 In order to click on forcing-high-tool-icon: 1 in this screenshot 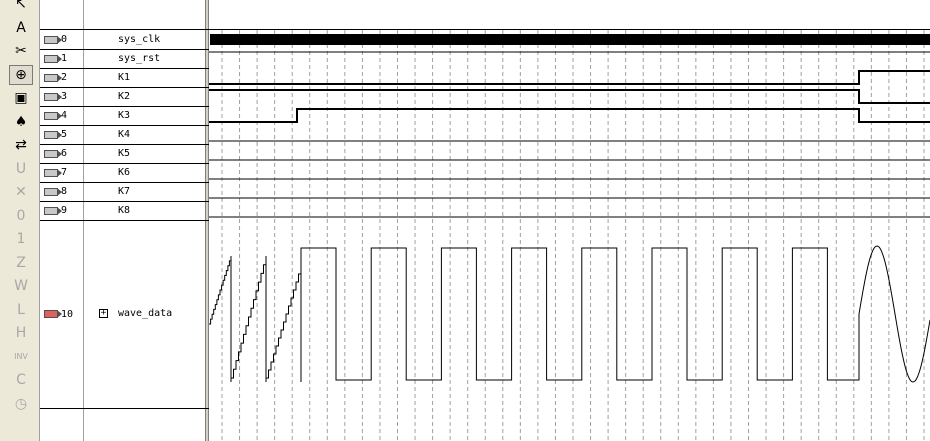, I will do `click(21, 239)`.